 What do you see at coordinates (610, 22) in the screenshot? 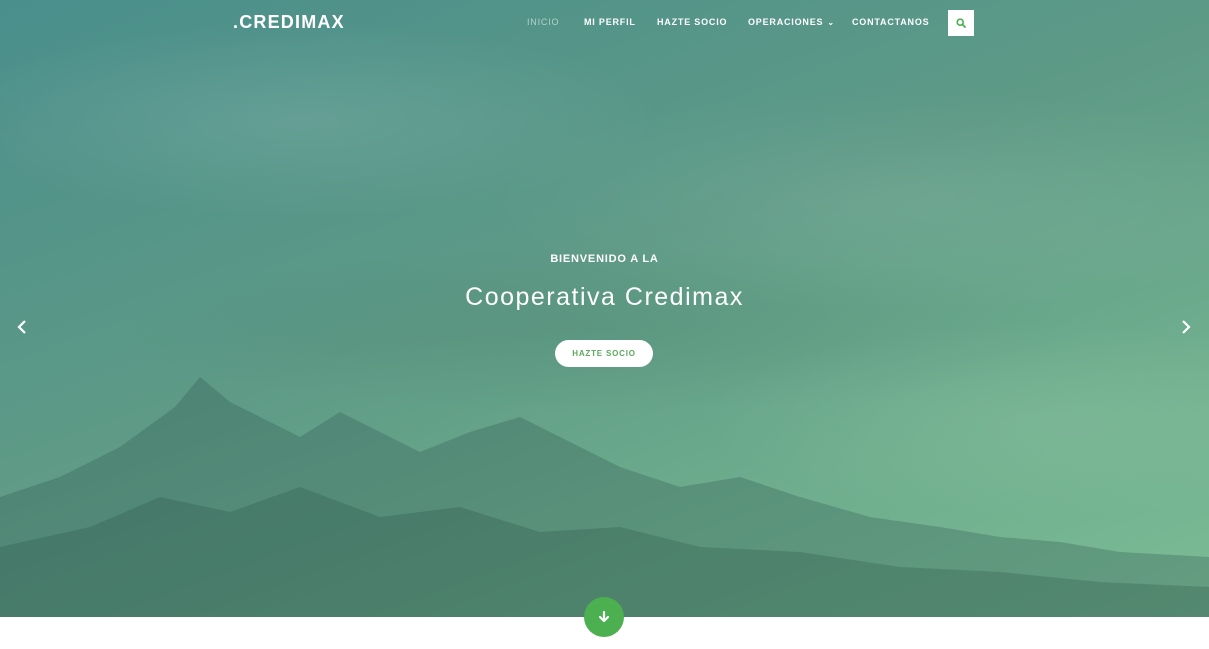
I see `nav-item-mi-perfil: MI PERFIL` at bounding box center [610, 22].